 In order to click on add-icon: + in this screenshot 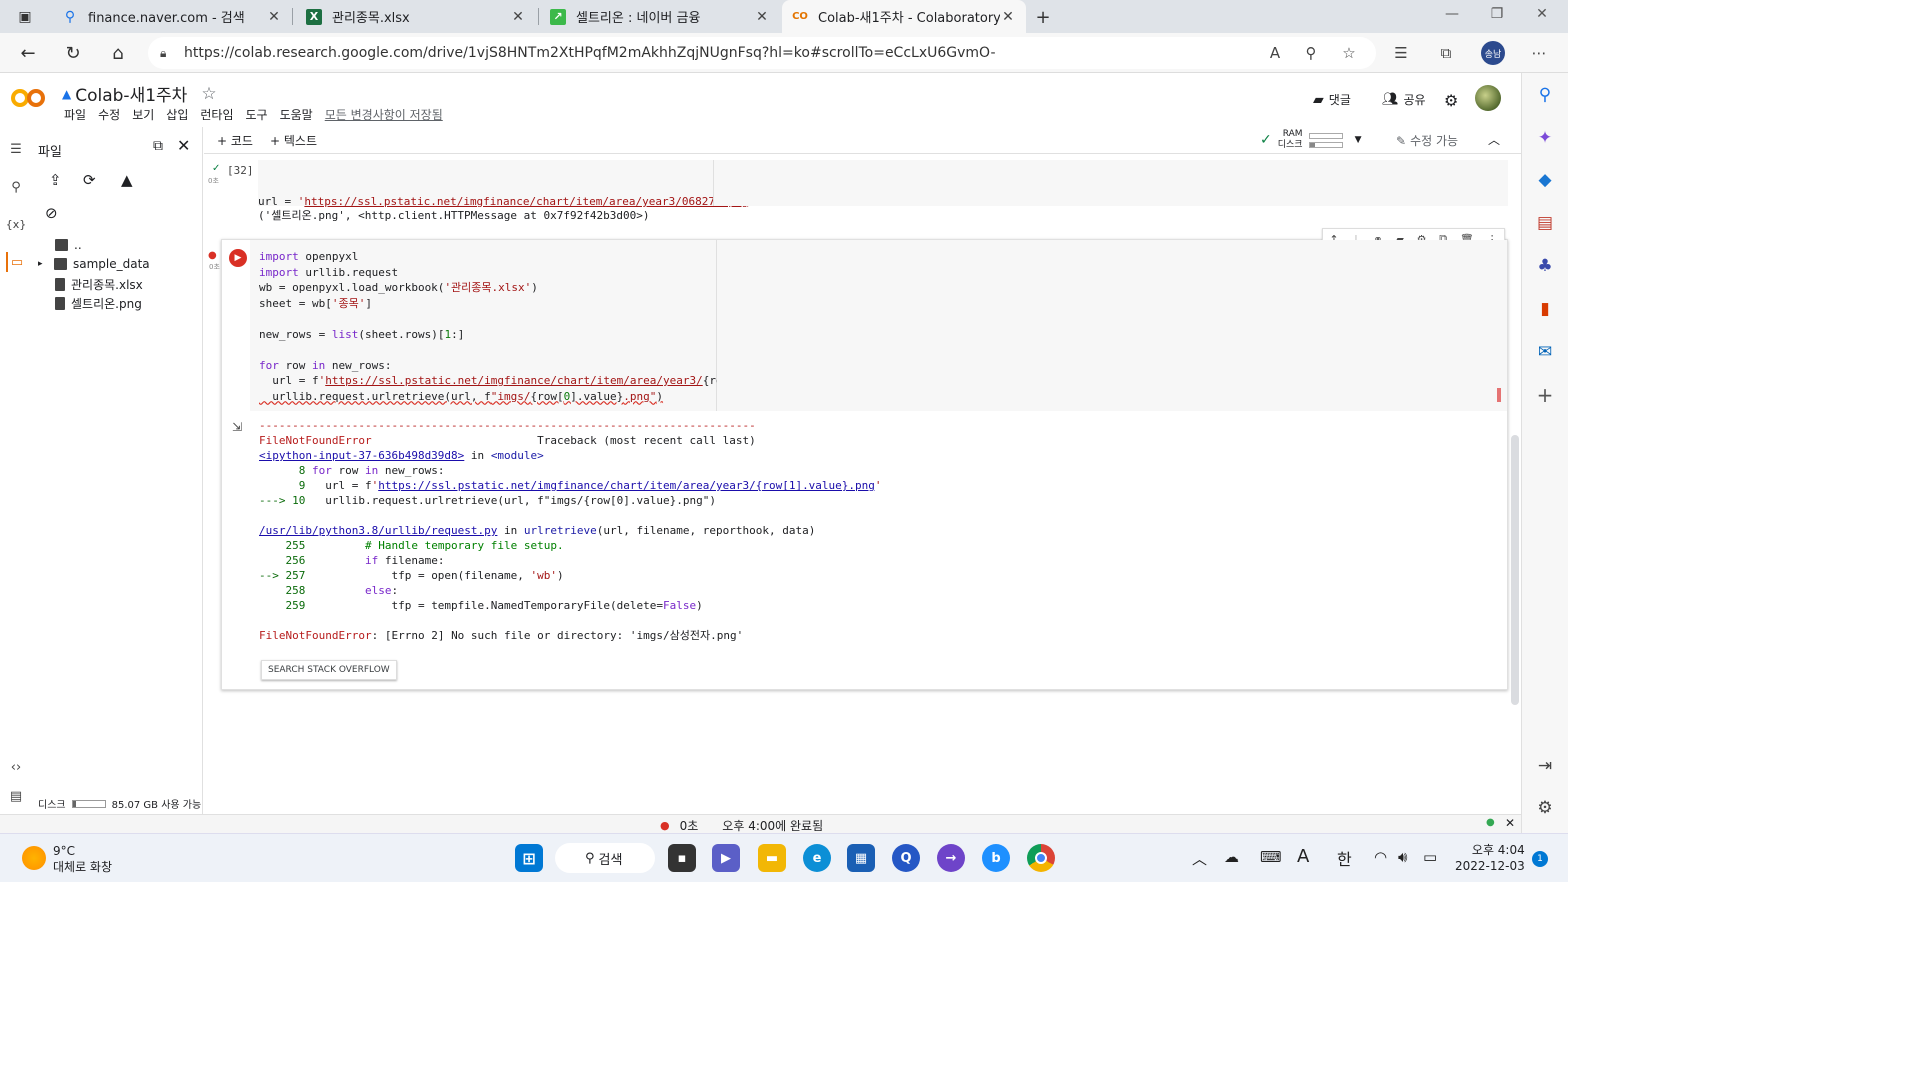, I will do `click(1545, 395)`.